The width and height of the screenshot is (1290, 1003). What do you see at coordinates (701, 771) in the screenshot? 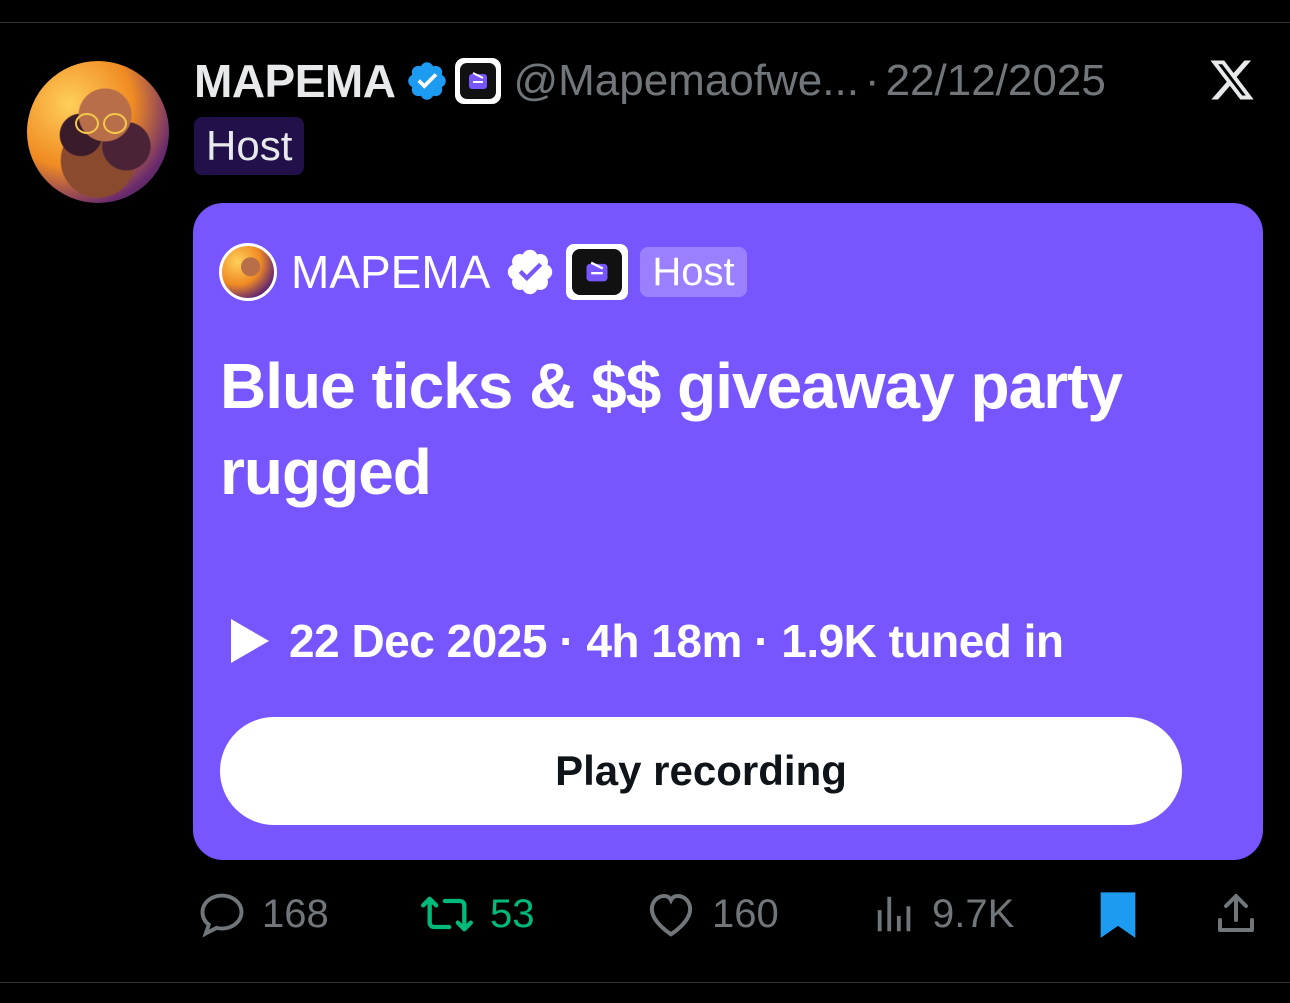
I see `play-recording-button: Play recording` at bounding box center [701, 771].